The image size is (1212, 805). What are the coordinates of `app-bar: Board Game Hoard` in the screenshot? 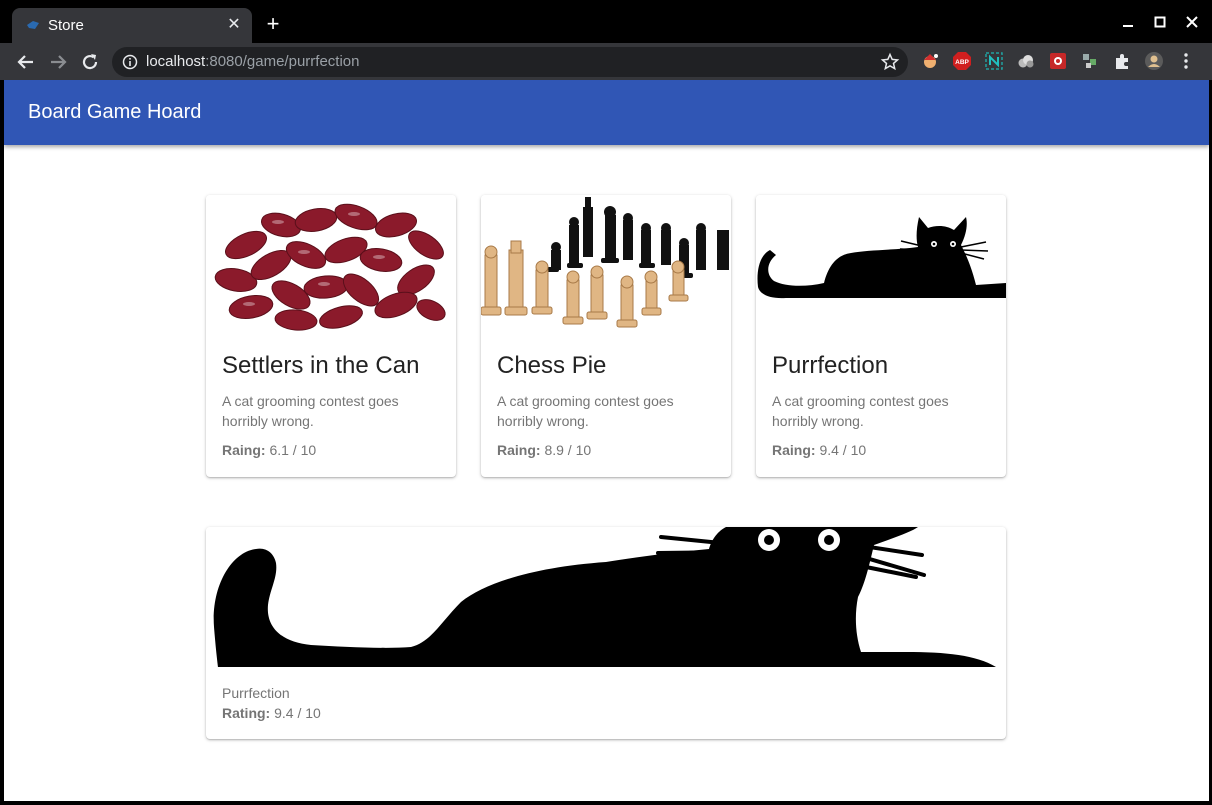 It's located at (606, 112).